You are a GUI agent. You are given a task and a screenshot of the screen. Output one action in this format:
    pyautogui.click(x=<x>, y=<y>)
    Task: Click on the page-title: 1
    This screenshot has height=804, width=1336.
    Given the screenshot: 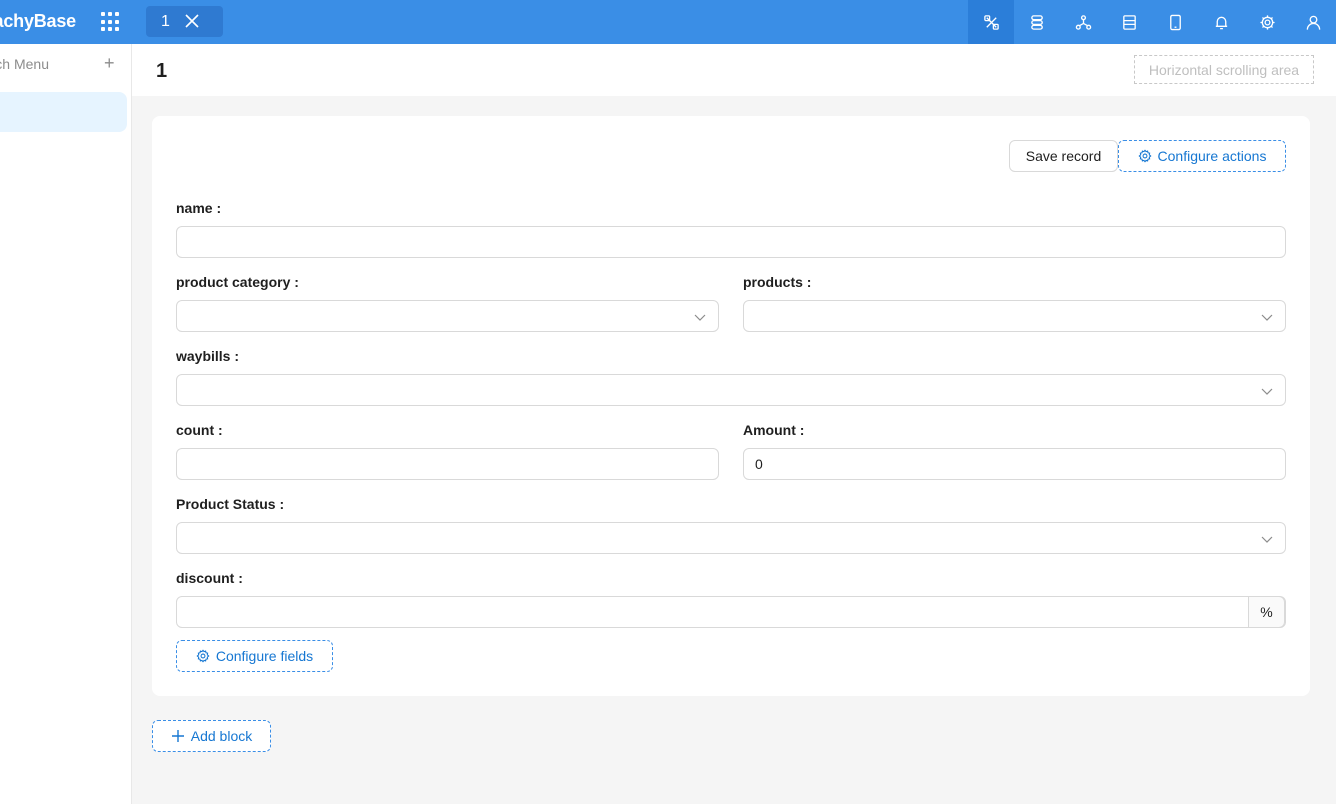 What is the action you would take?
    pyautogui.click(x=162, y=71)
    